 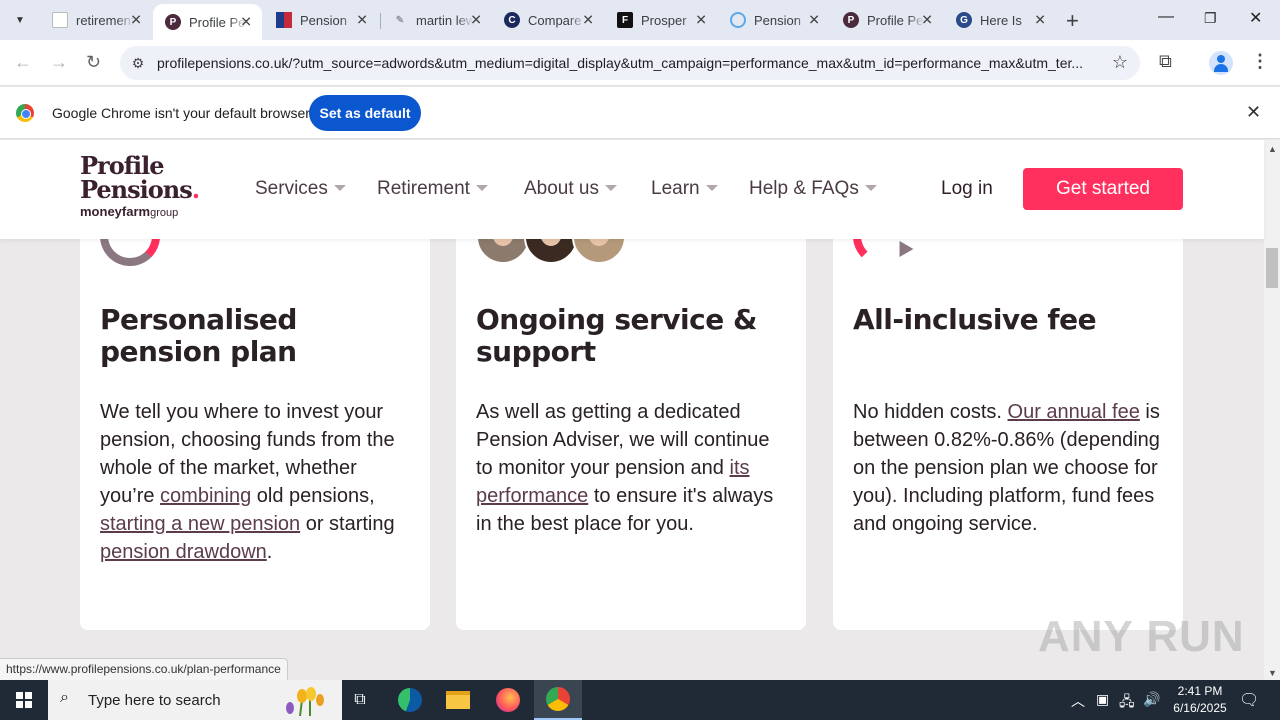 I want to click on profile-pensions-logo: Profile Pensions. moneyfarmgroup, so click(x=145, y=187).